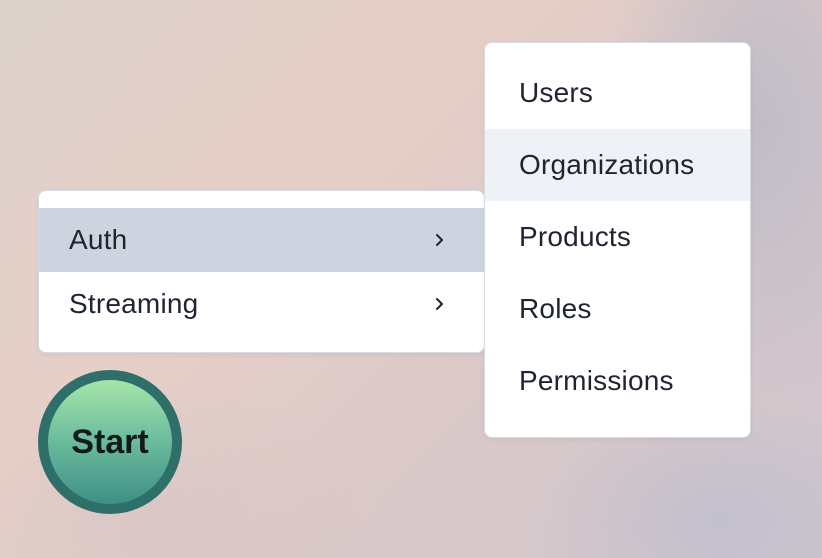 The height and width of the screenshot is (558, 822). I want to click on submenu-item-permissions: Permissions, so click(617, 381).